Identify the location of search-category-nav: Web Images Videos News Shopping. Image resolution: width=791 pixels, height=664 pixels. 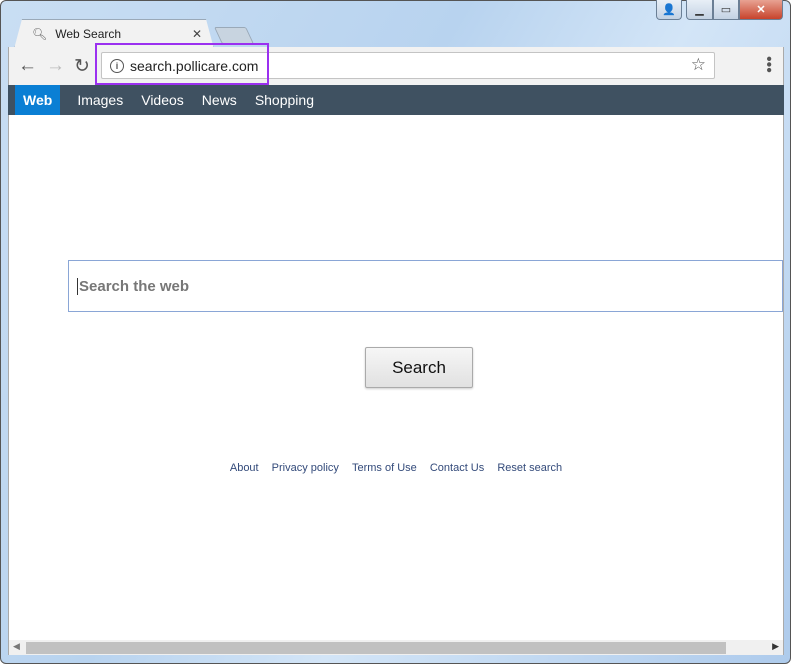
(396, 100).